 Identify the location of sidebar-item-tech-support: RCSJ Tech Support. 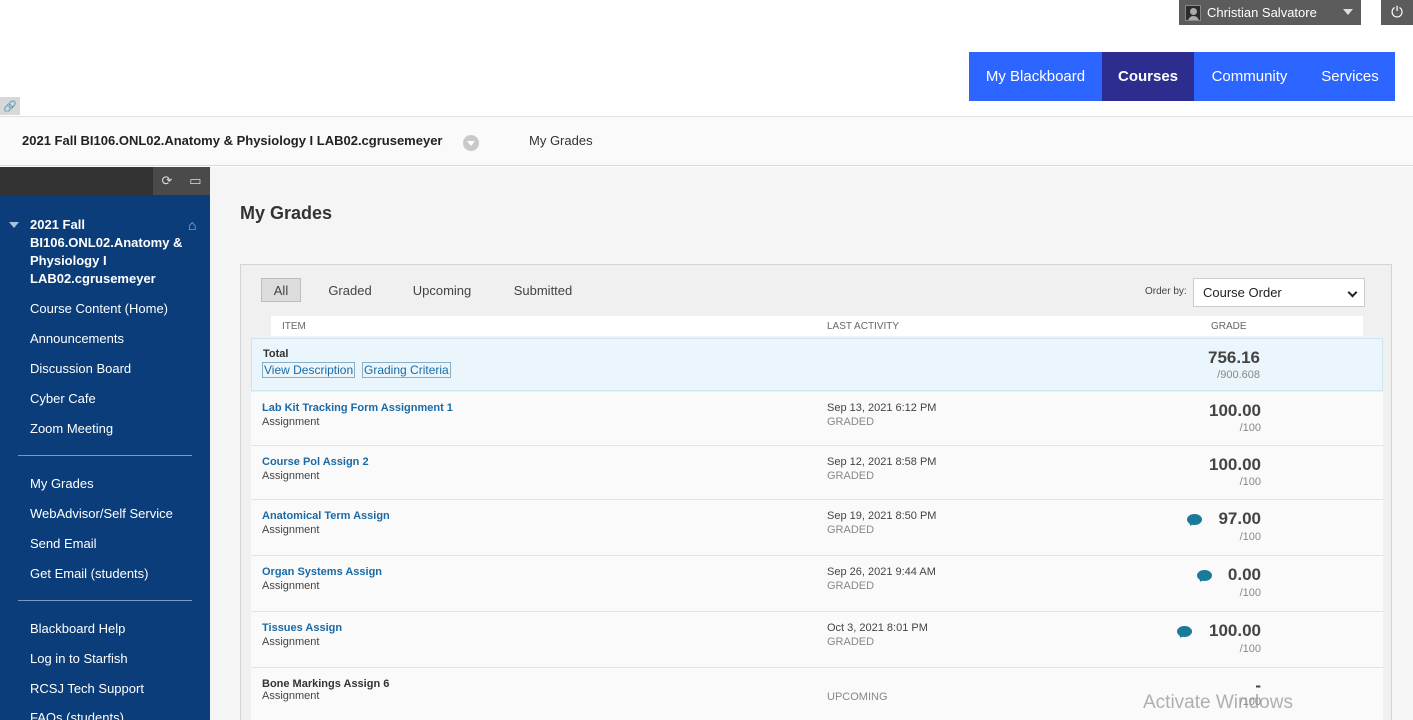
(87, 688).